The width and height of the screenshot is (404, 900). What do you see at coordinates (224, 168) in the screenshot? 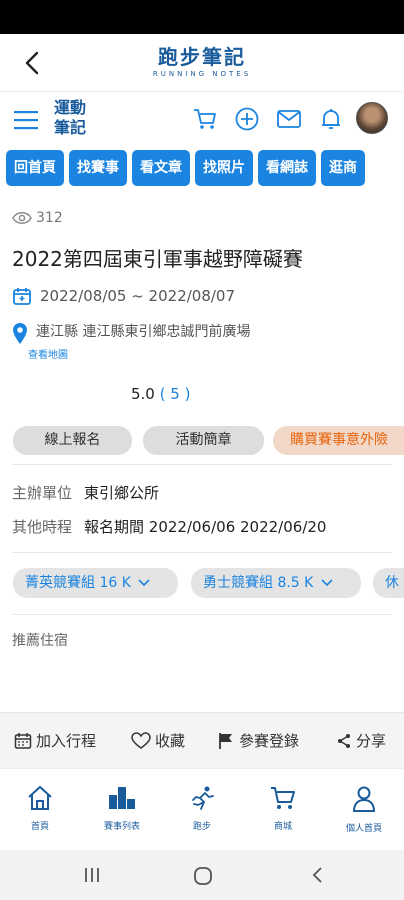
I see `tab-photos: 找照片` at bounding box center [224, 168].